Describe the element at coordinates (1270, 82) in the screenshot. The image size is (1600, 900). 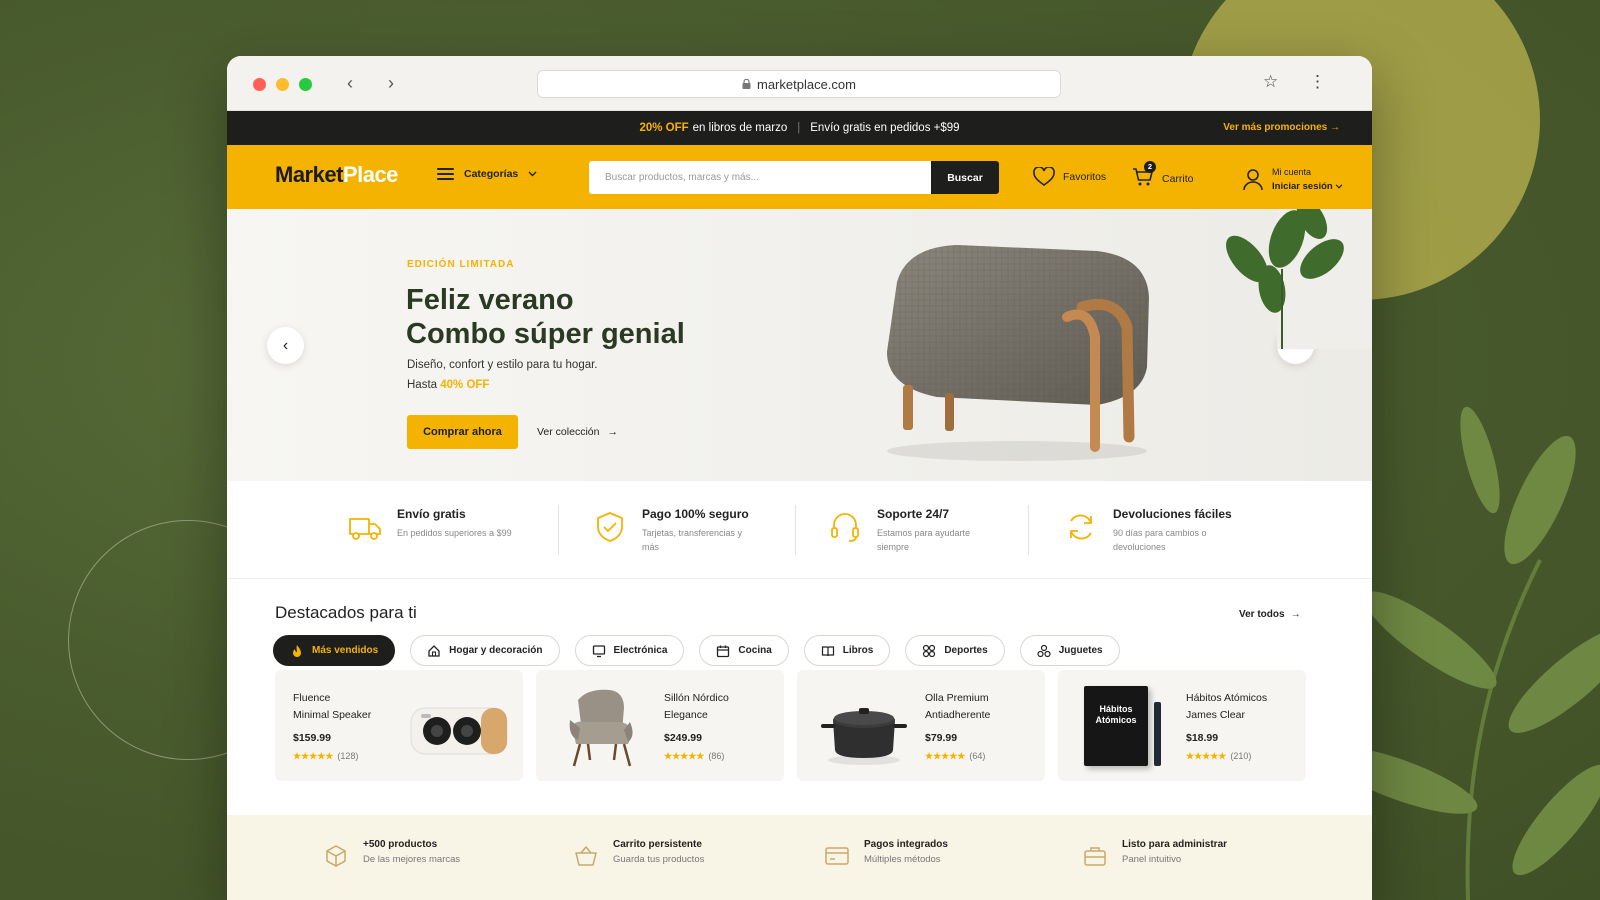
I see `bookmark-star-icon: ☆` at that location.